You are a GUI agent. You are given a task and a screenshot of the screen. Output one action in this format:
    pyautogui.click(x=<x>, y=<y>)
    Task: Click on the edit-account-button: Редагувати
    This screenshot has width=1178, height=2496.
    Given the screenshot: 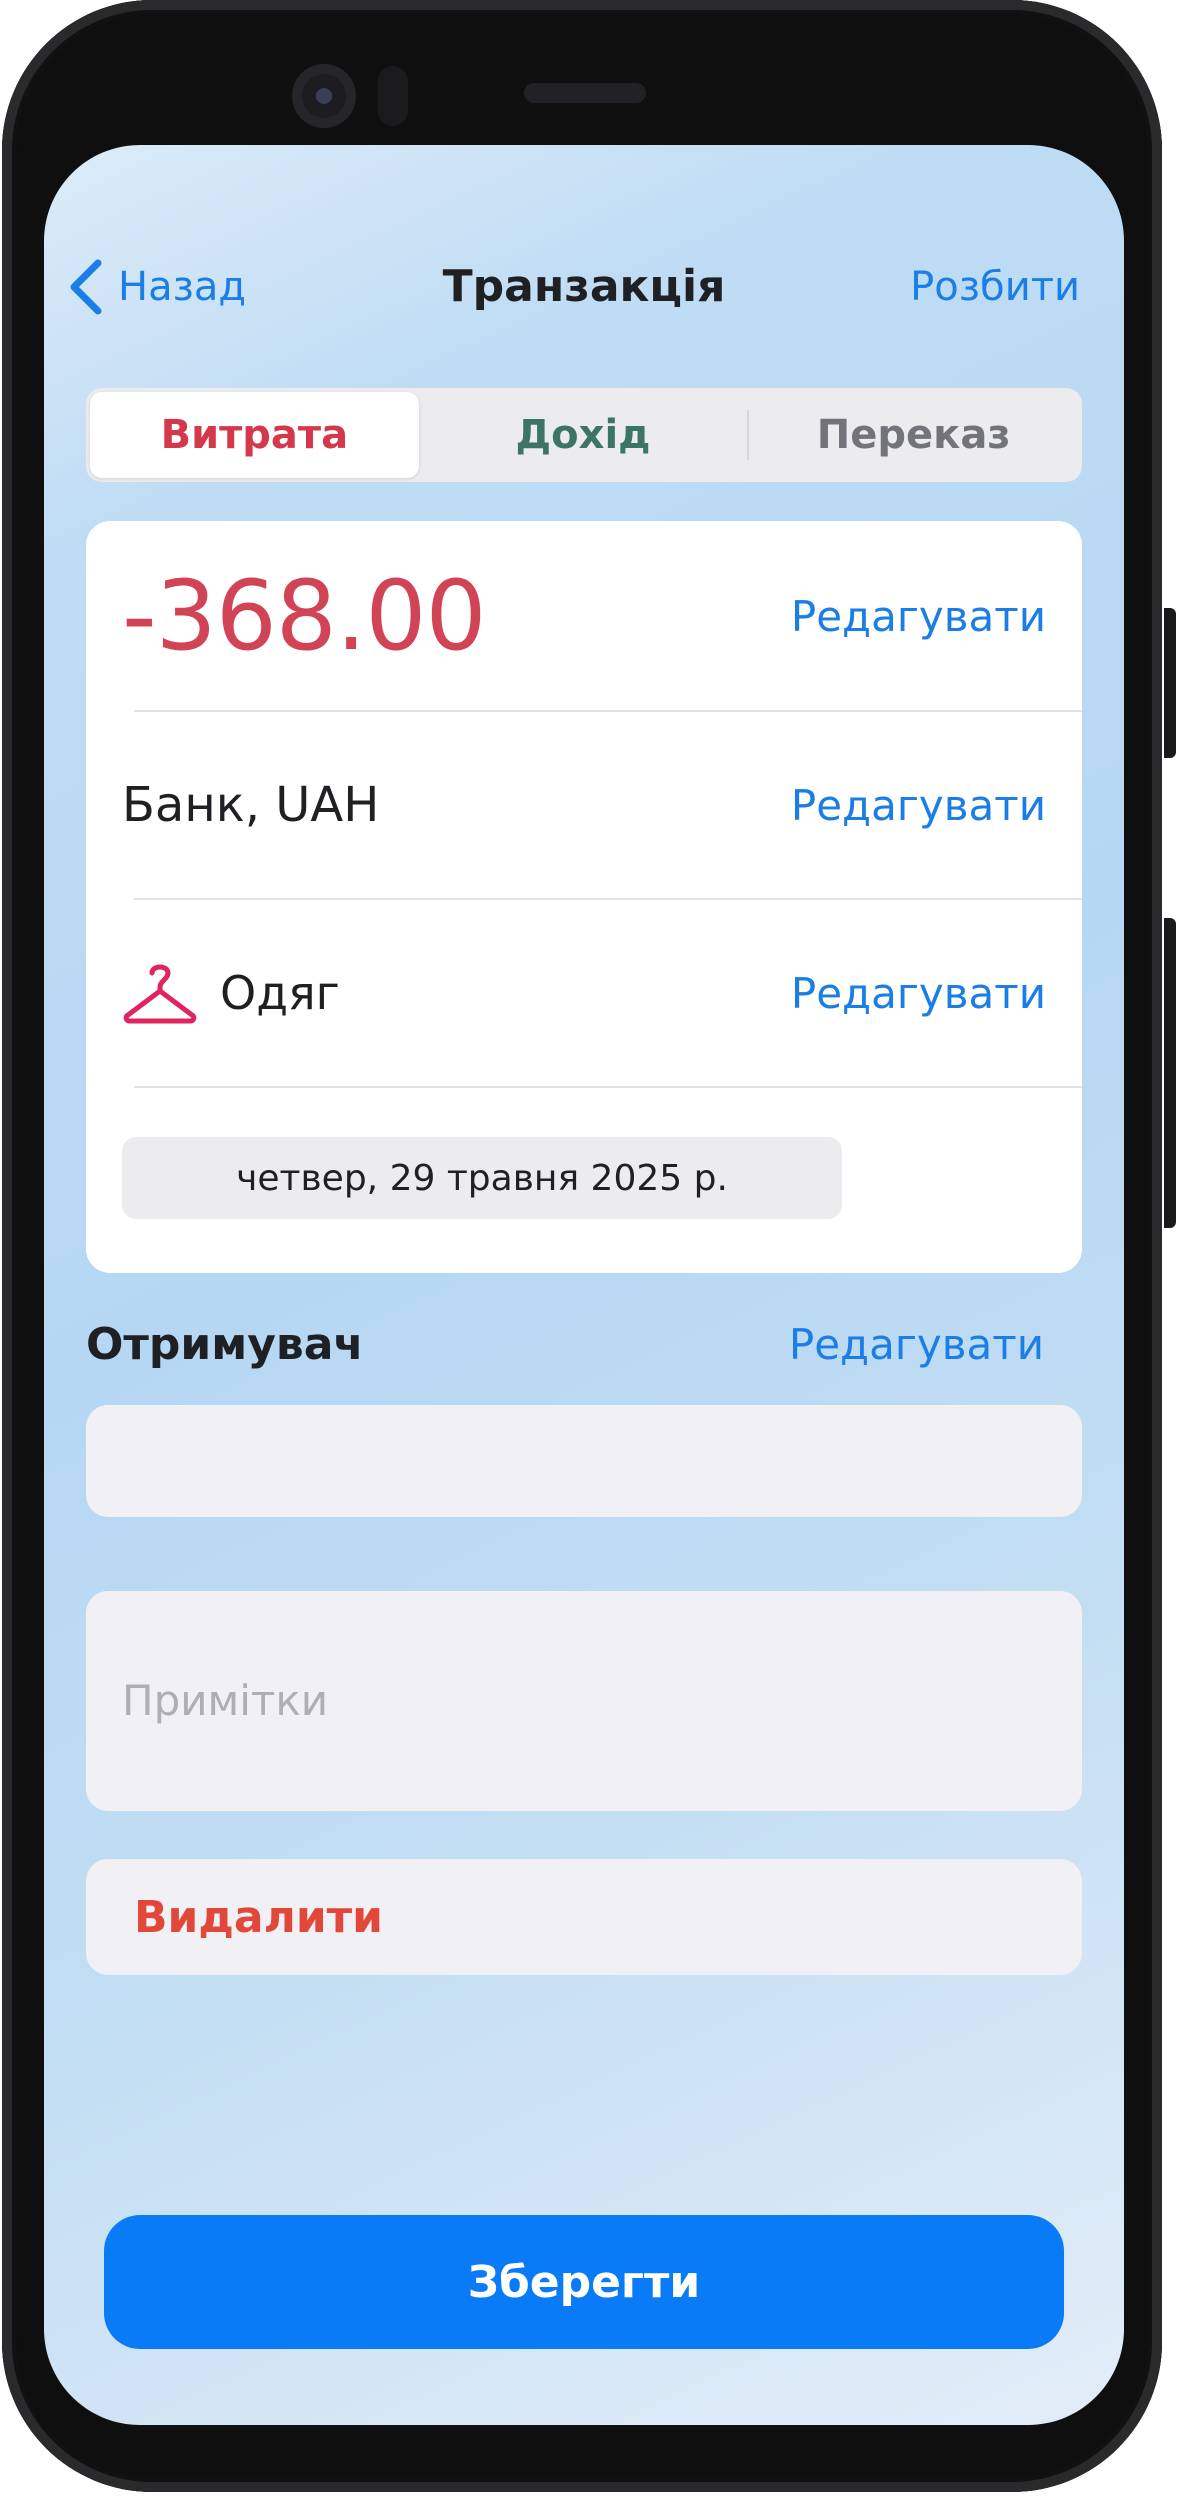 What is the action you would take?
    pyautogui.click(x=918, y=805)
    